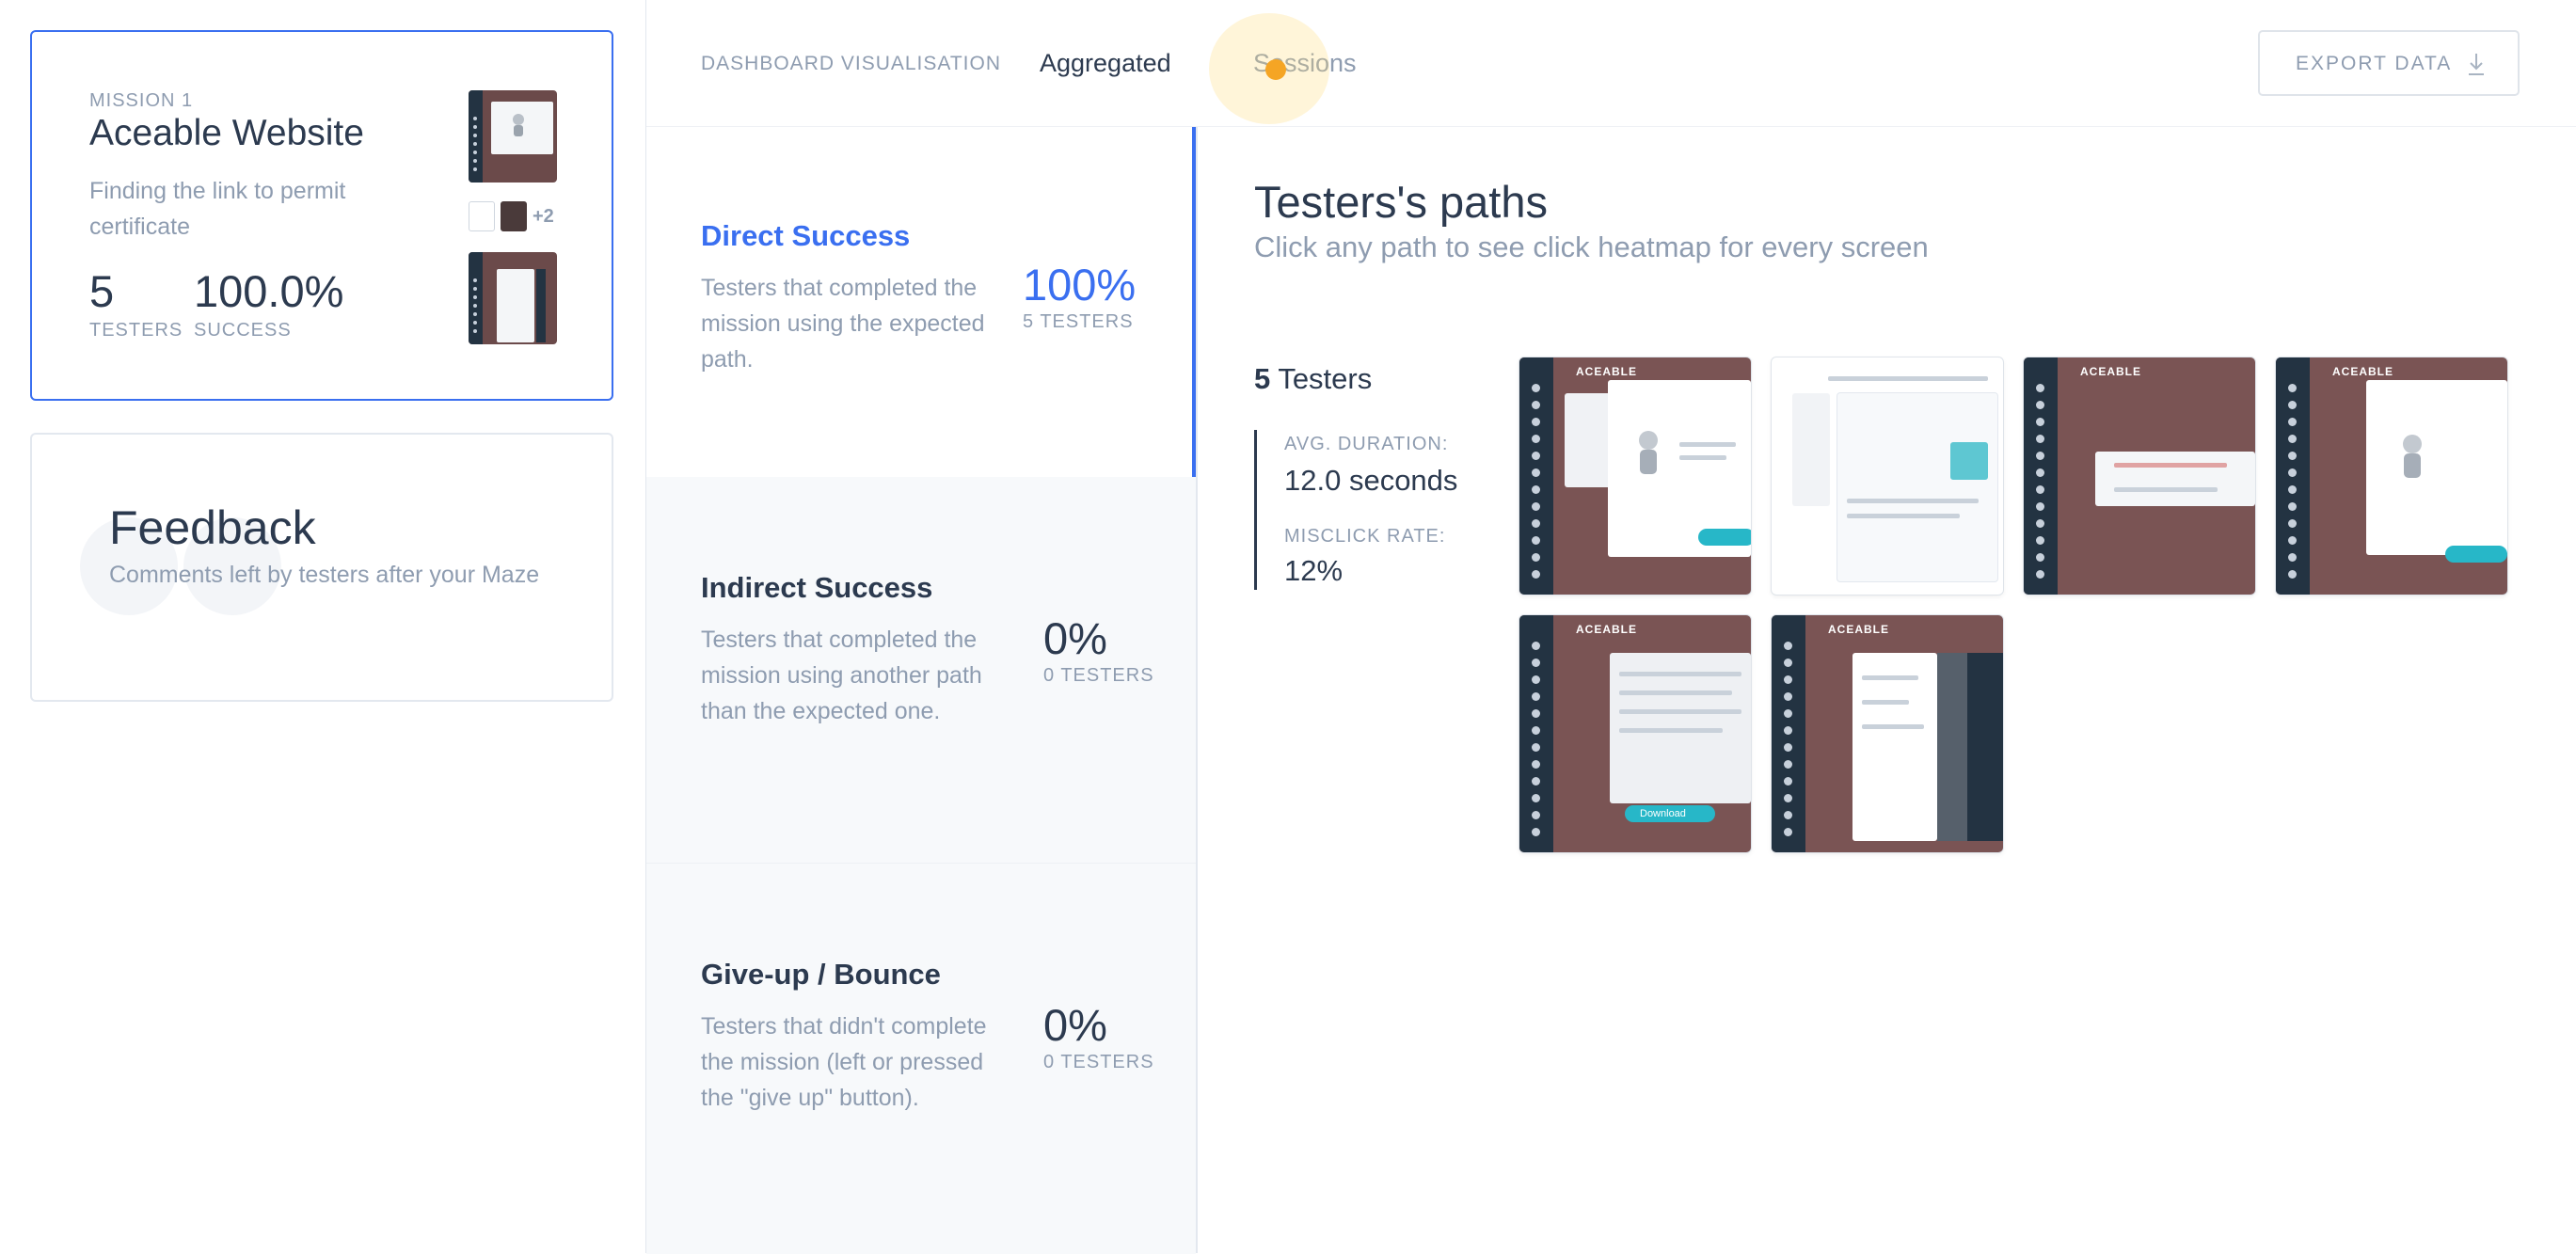  Describe the element at coordinates (1325, 378) in the screenshot. I see `path-testers-label: Testers` at that location.